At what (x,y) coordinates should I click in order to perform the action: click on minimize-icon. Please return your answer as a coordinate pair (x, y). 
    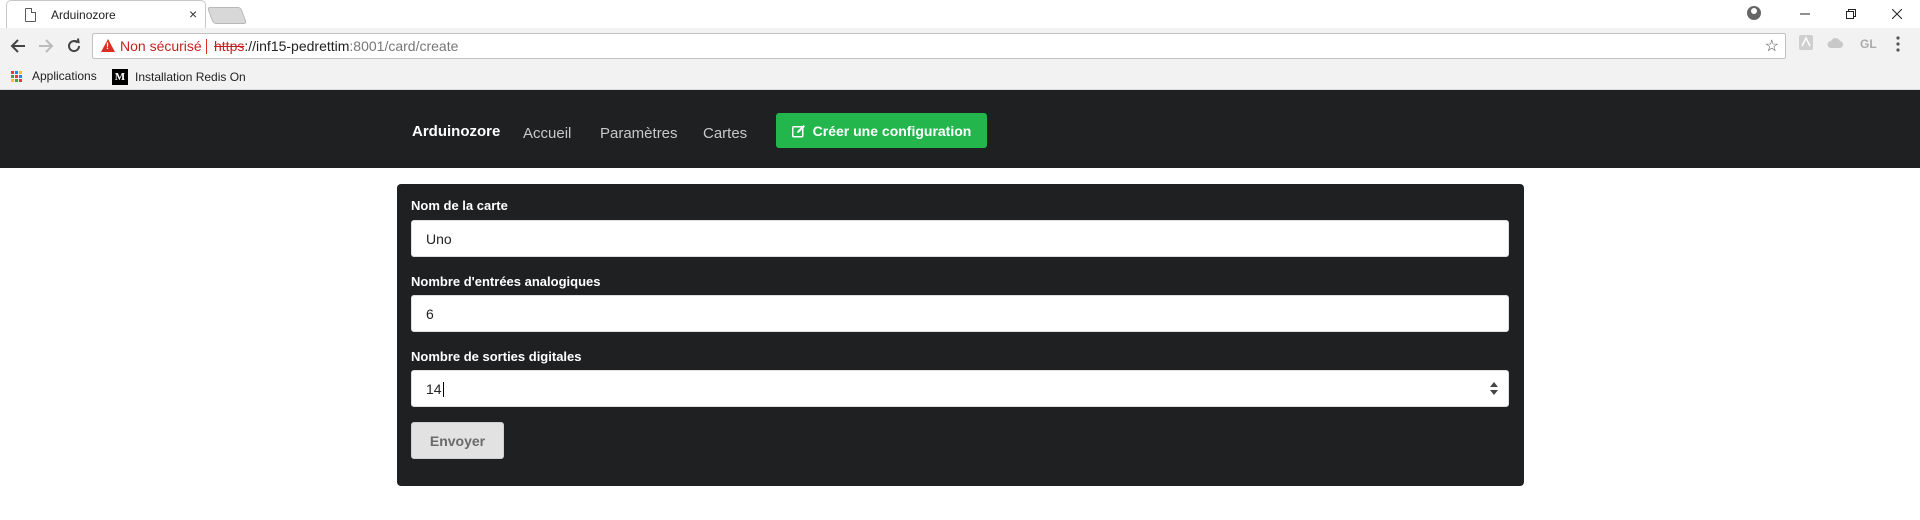
    Looking at the image, I should click on (1805, 14).